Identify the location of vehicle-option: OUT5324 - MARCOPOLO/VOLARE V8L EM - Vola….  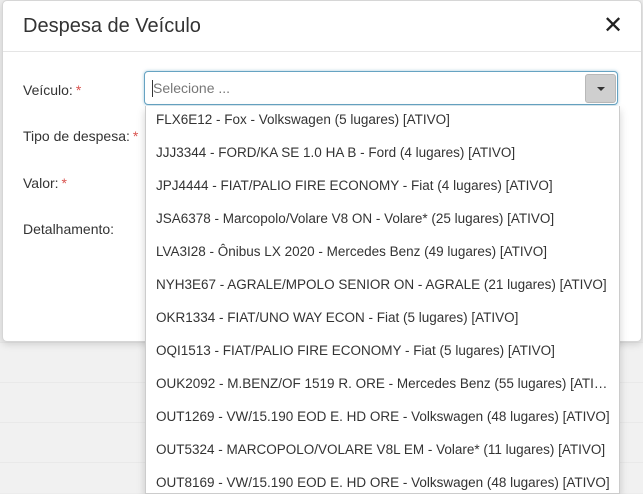
(382, 452).